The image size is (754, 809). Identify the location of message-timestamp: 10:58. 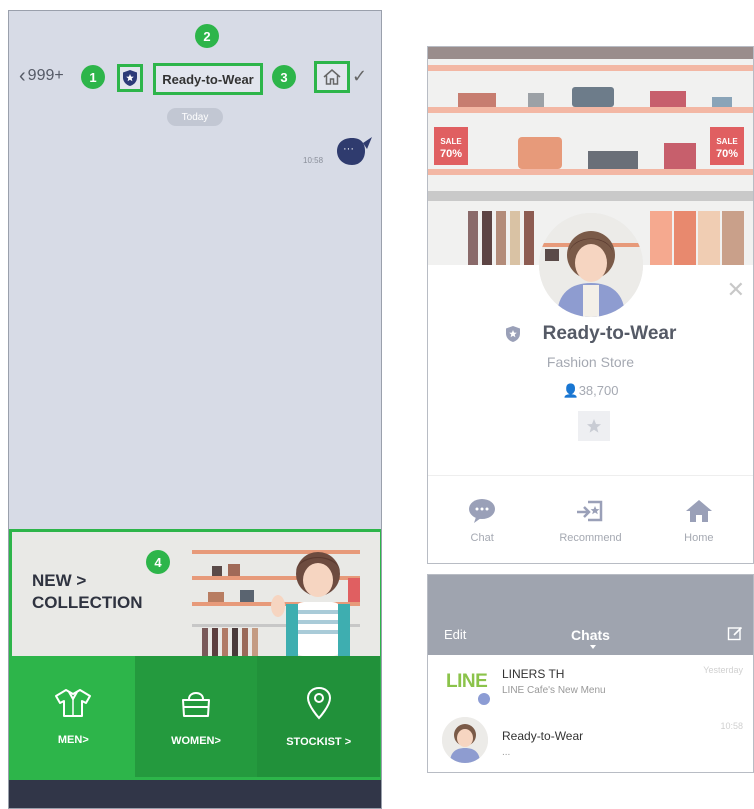
(313, 160).